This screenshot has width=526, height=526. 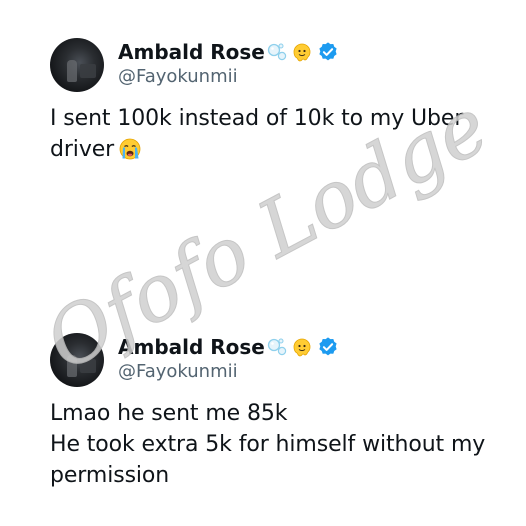 What do you see at coordinates (257, 118) in the screenshot?
I see `tweet-text-line: I sent 100k instead of 10k to my Uber` at bounding box center [257, 118].